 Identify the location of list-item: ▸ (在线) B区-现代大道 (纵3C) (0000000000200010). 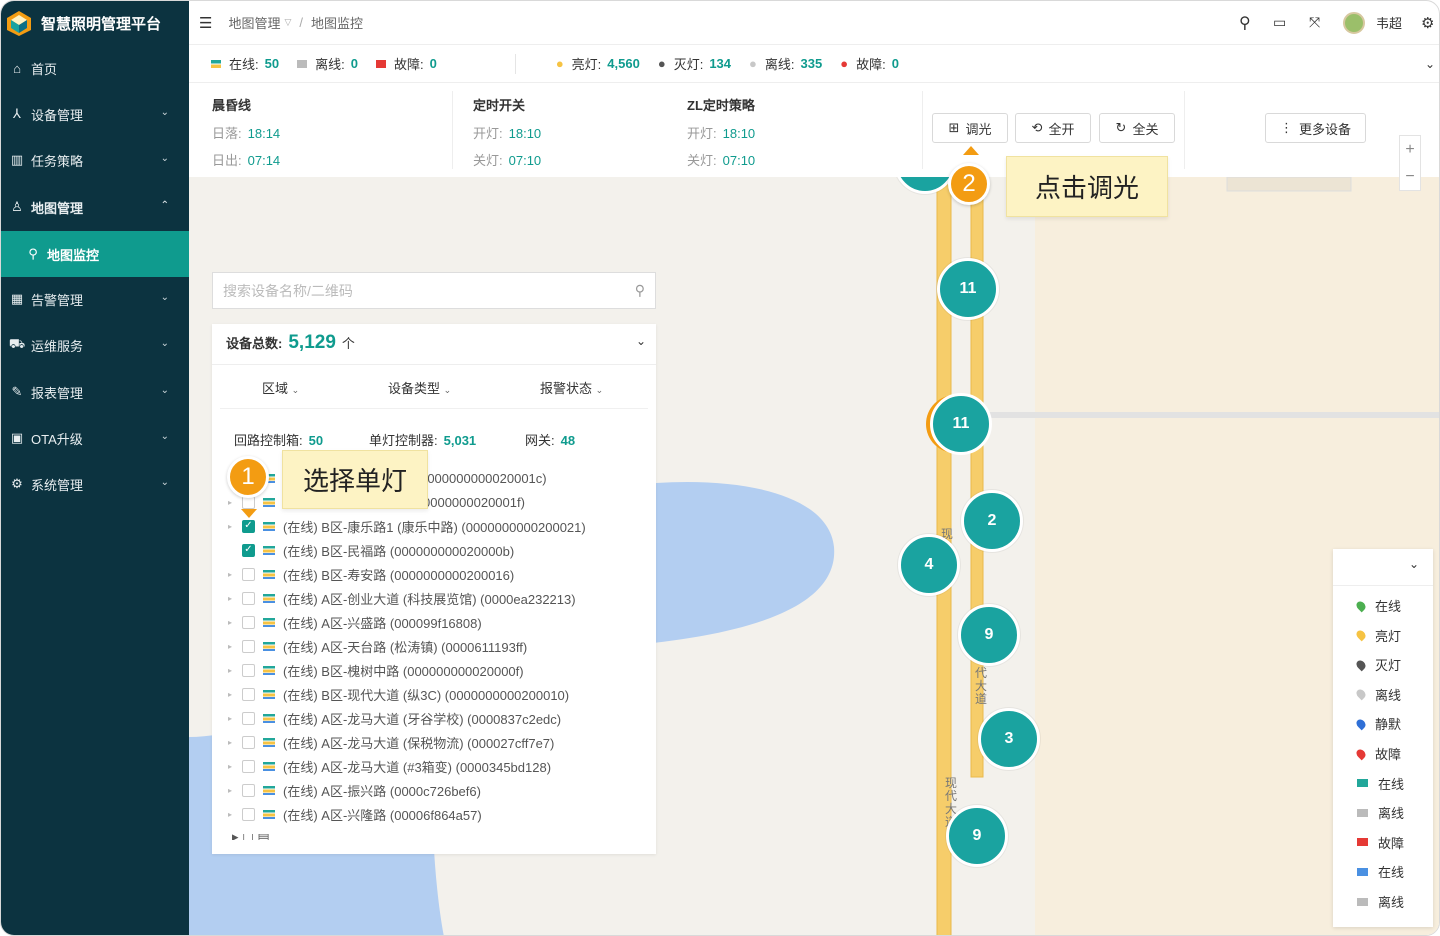
(398, 694).